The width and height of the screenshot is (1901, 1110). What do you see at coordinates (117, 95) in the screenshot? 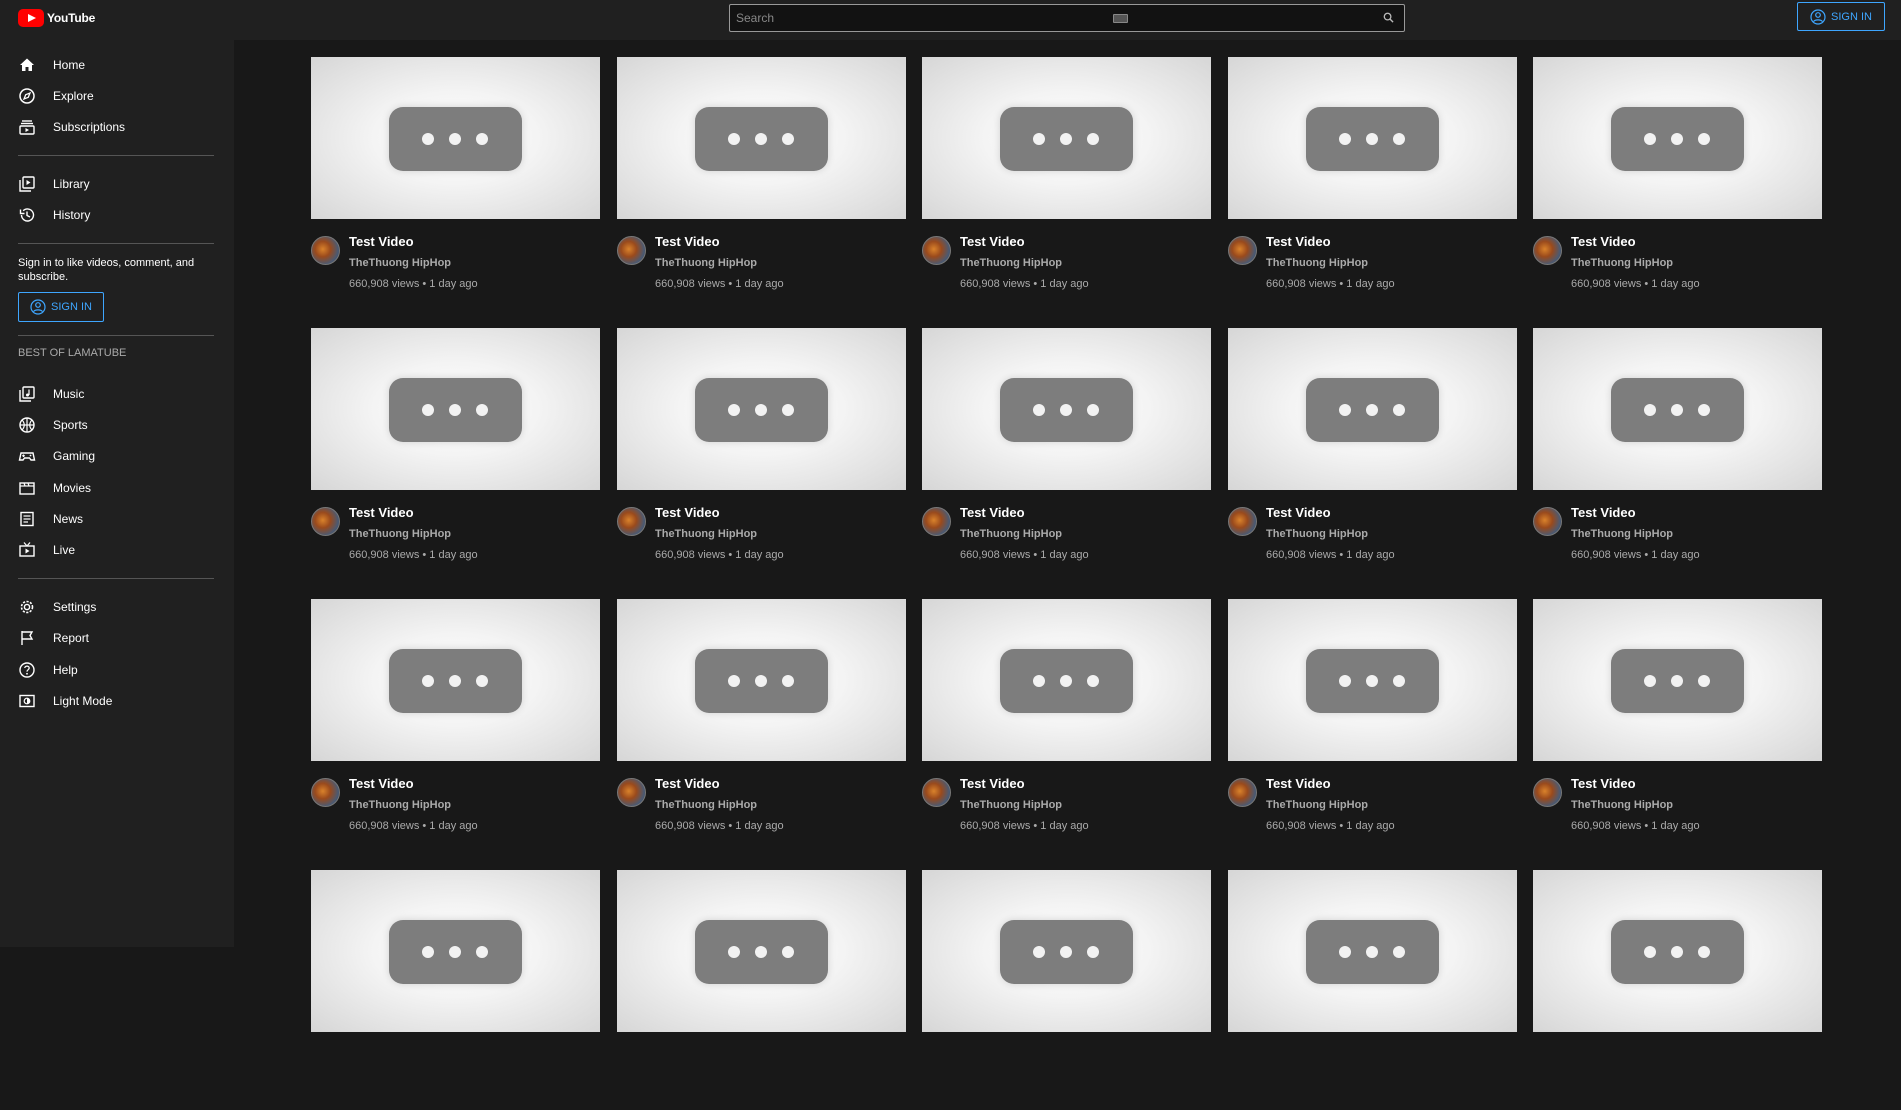
I see `sidebar-item-explore: Explore` at bounding box center [117, 95].